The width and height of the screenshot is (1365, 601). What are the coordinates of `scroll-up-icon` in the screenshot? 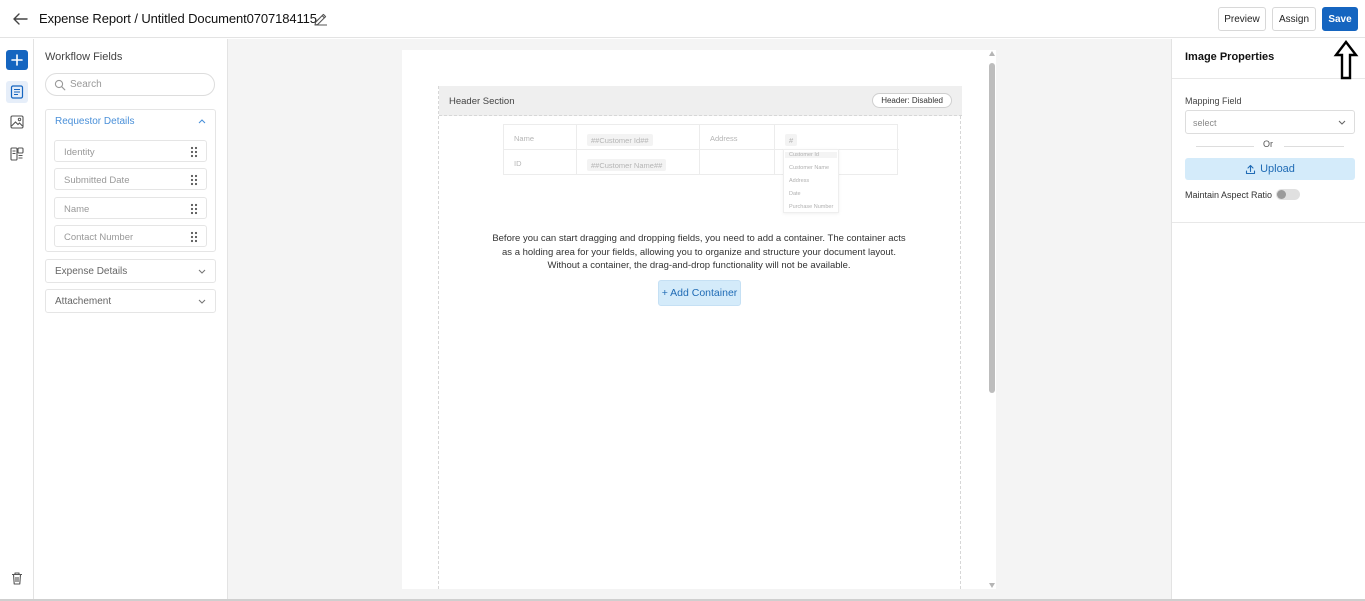 It's located at (992, 53).